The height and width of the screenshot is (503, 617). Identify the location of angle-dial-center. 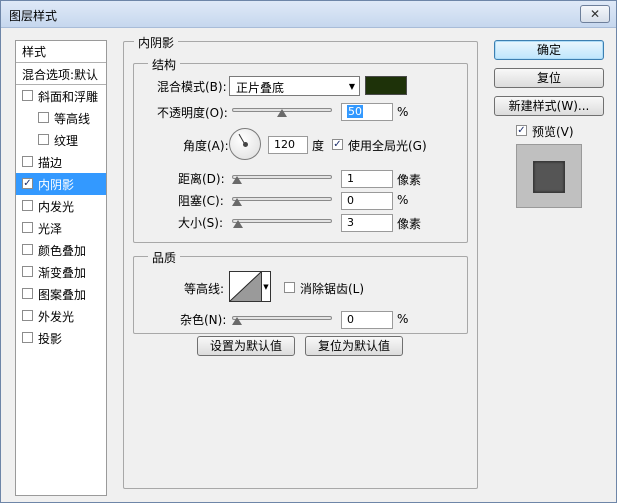
(245, 144).